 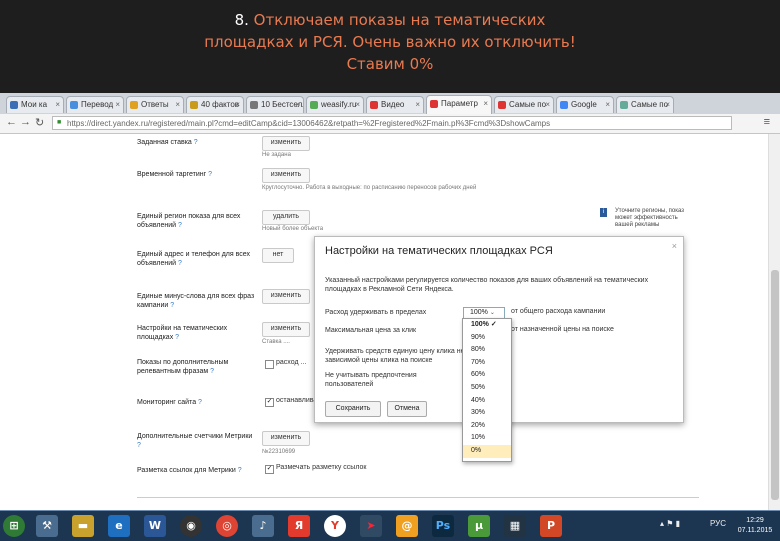 I want to click on browser-tab: Ответы ×, so click(x=155, y=104).